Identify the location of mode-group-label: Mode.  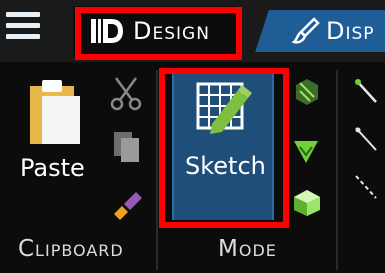
(247, 249).